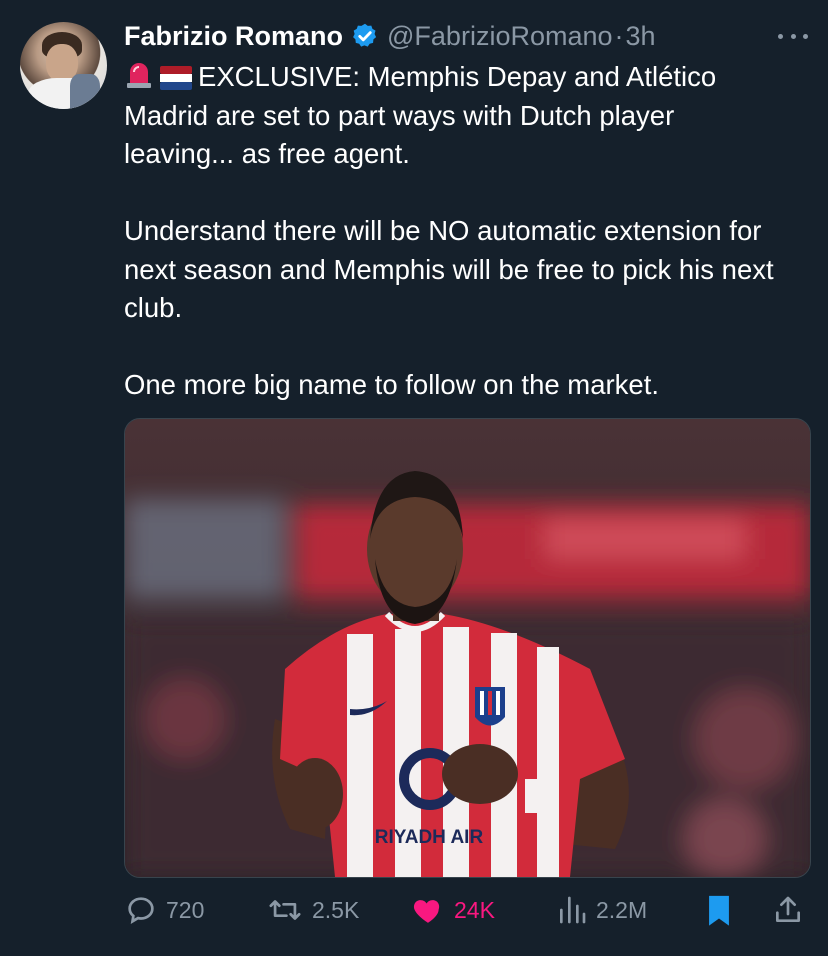  What do you see at coordinates (429, 837) in the screenshot?
I see `sponsor-text: RIYADH AIR` at bounding box center [429, 837].